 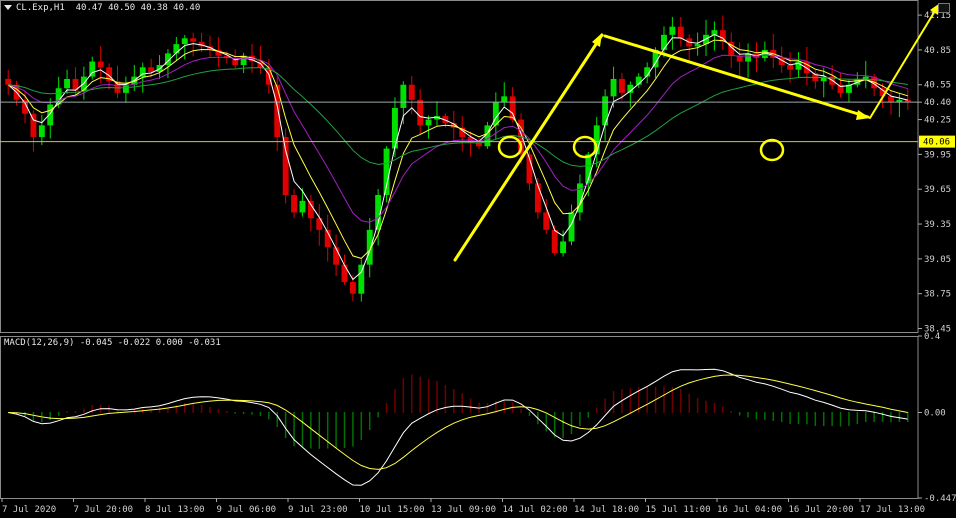 I want to click on time-tick-label: 9 Jul 06:00, so click(x=247, y=510).